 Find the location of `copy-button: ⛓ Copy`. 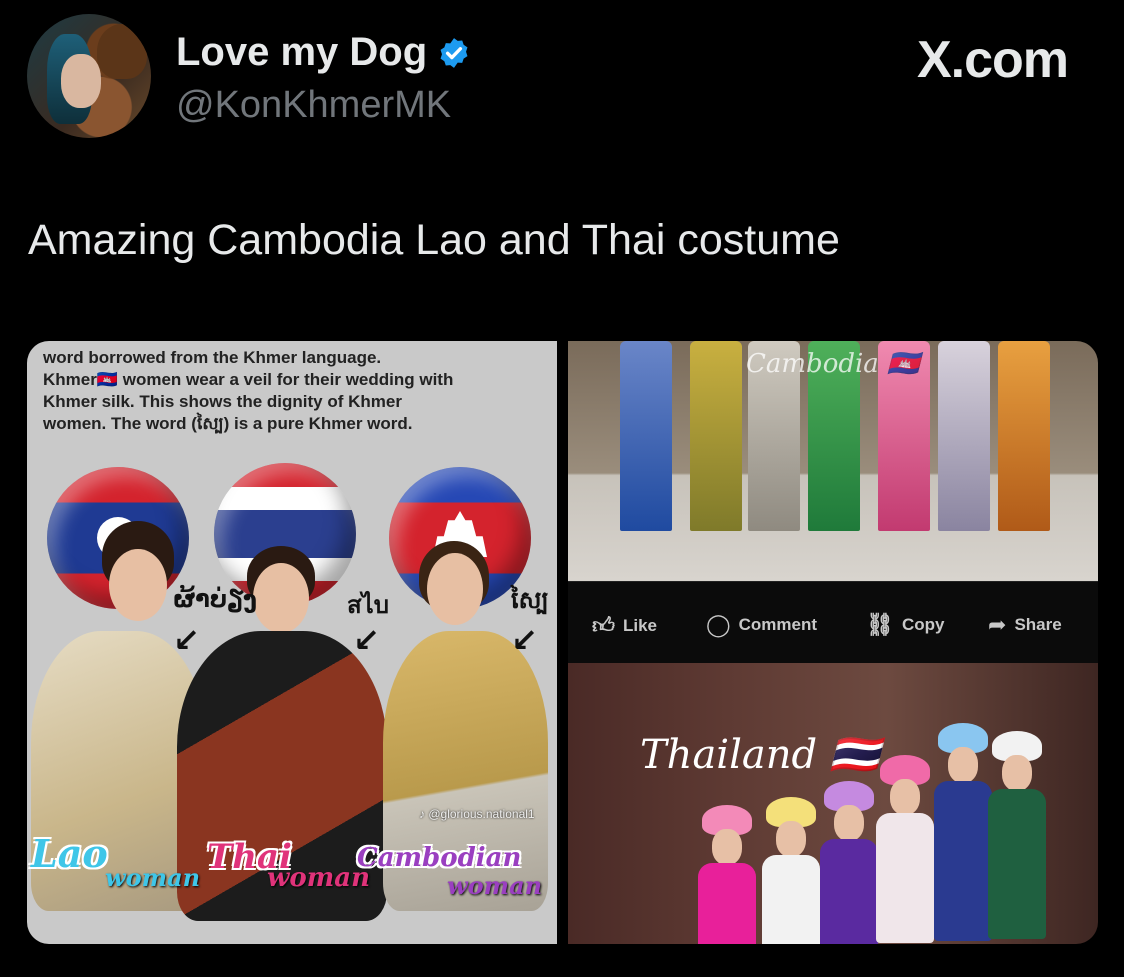

copy-button: ⛓ Copy is located at coordinates (905, 625).